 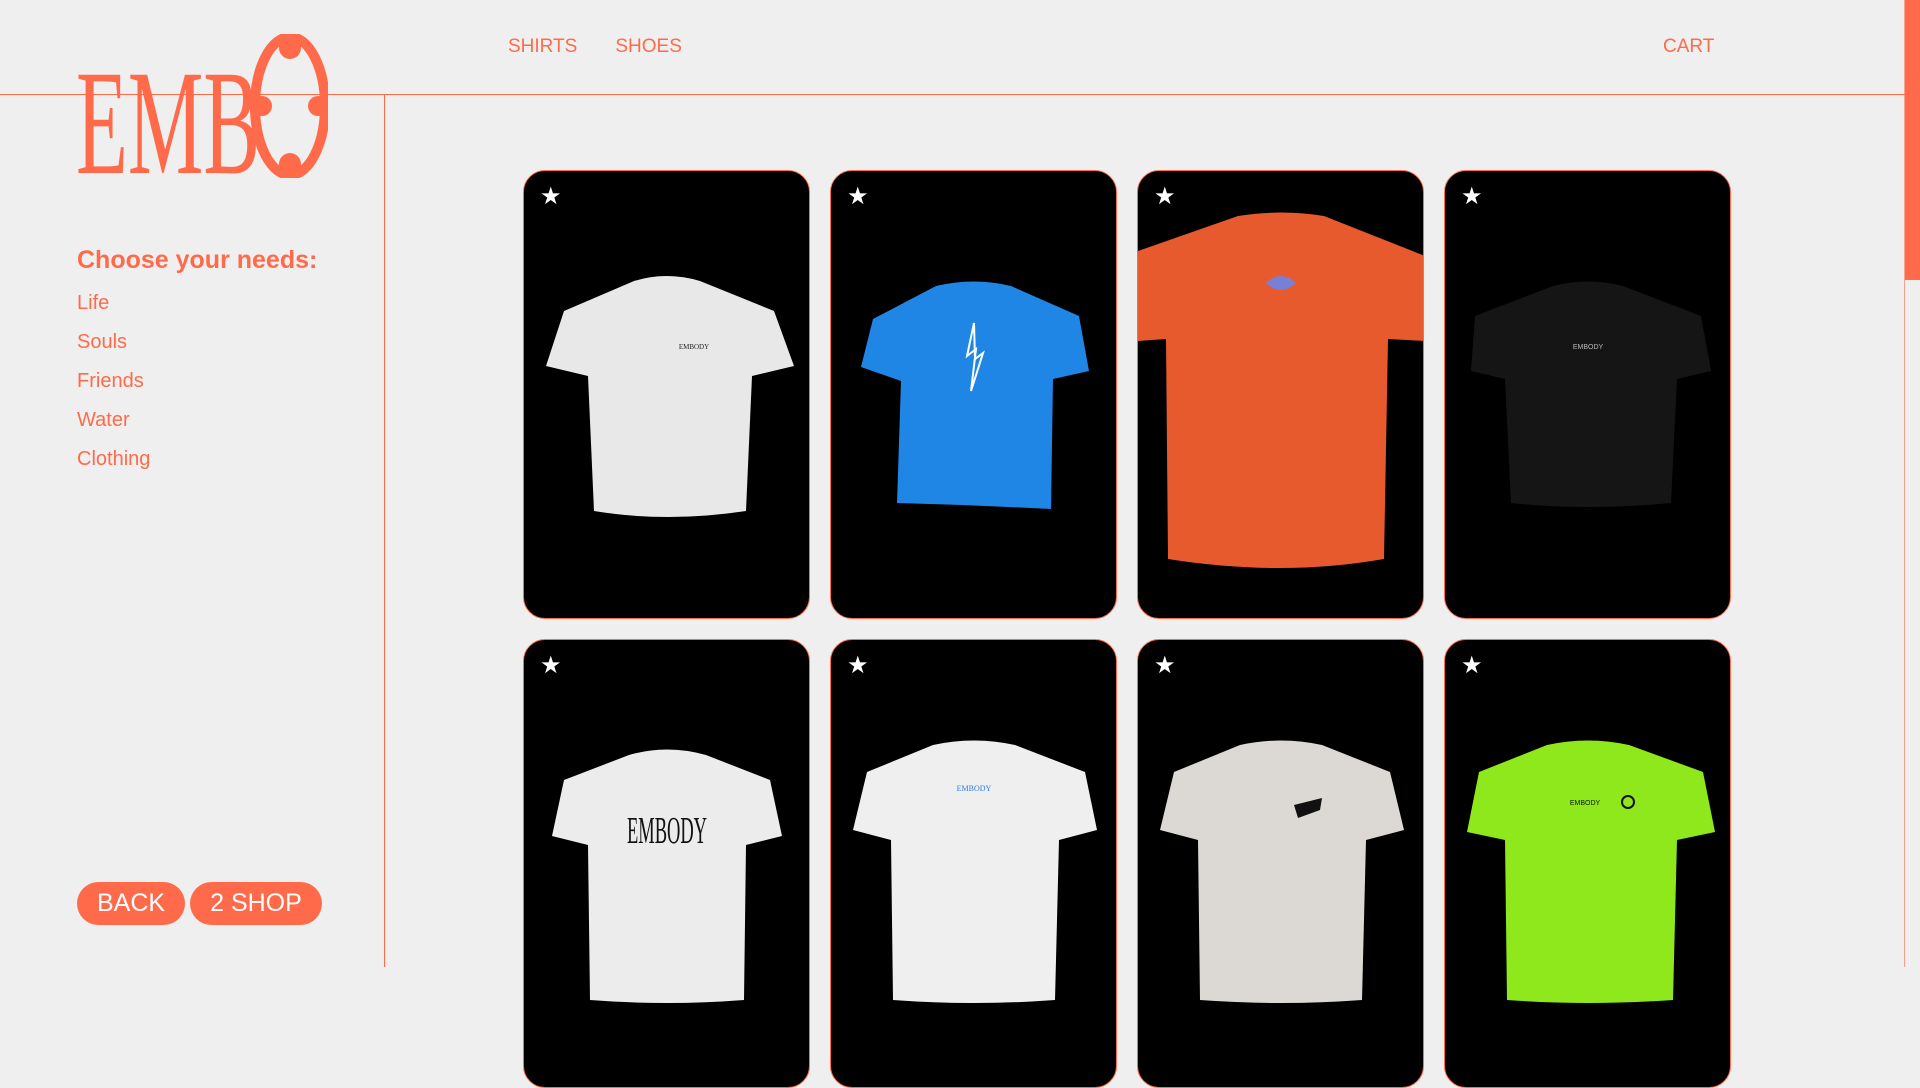 I want to click on main-nav: SHIRTS SHOES, so click(x=595, y=47).